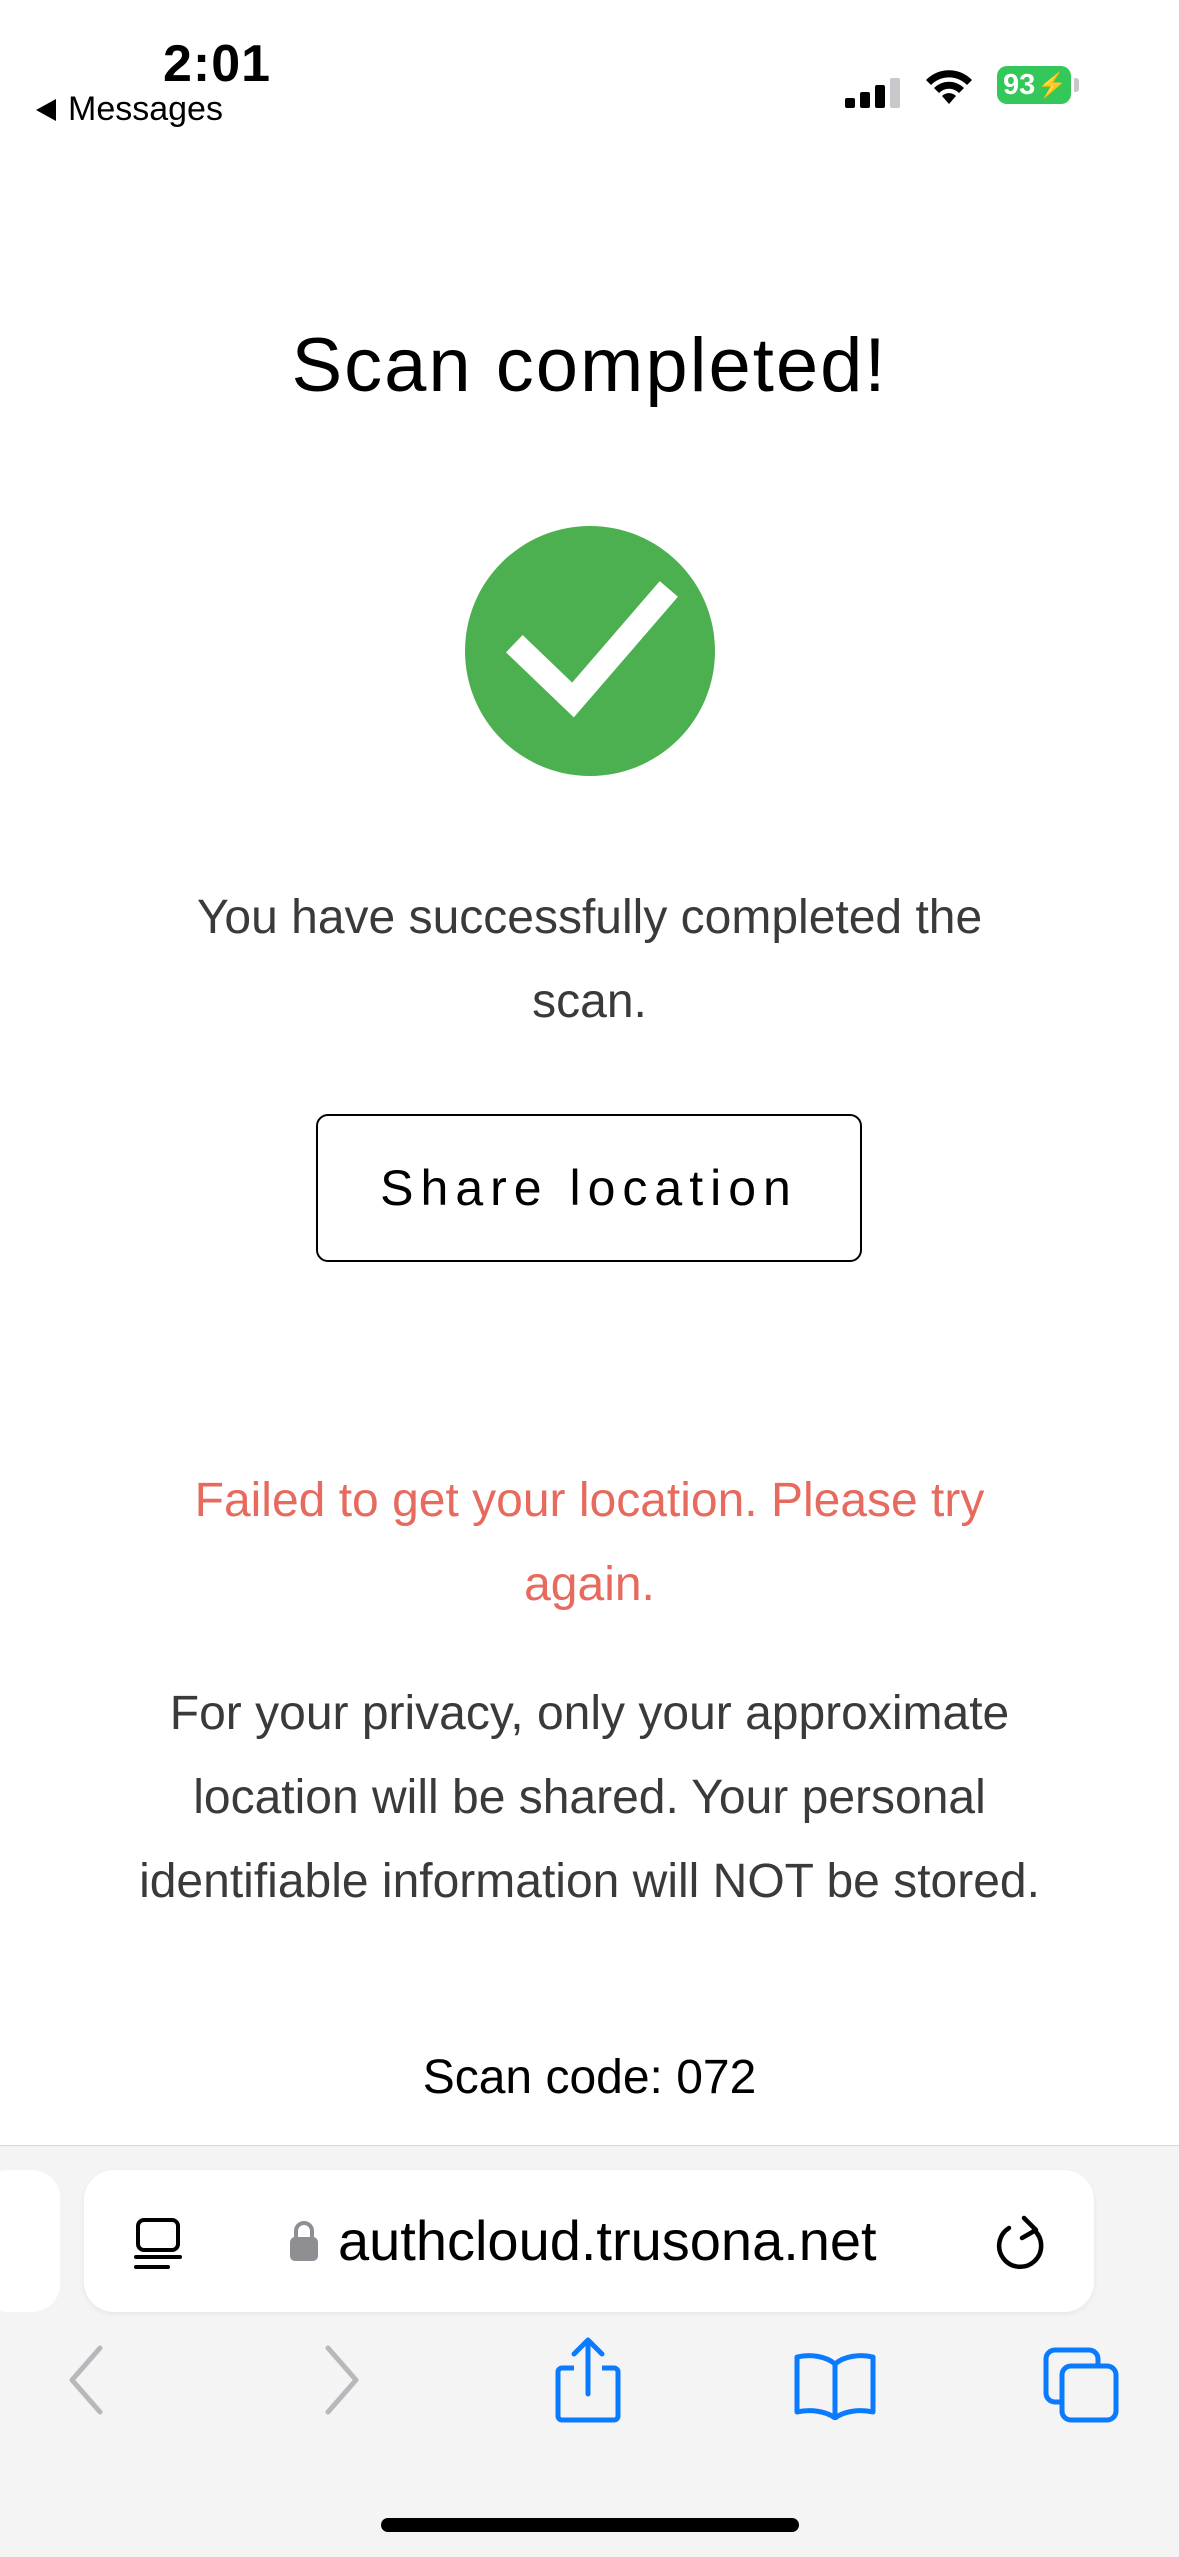  Describe the element at coordinates (30, 2241) in the screenshot. I see `previous-tab-preview` at that location.